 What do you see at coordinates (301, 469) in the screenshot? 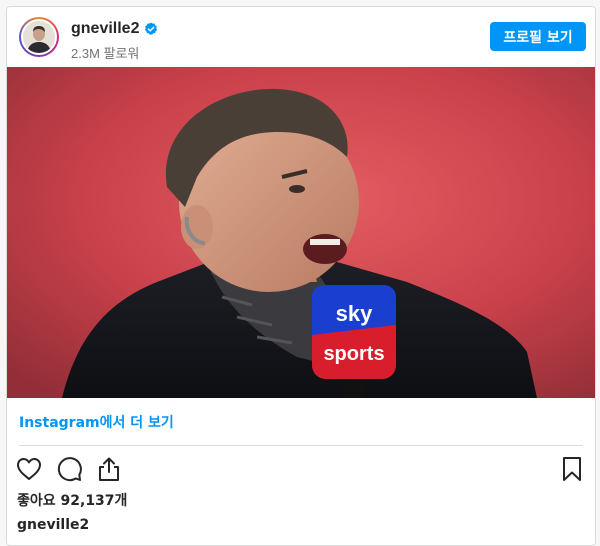
I see `action-bar` at bounding box center [301, 469].